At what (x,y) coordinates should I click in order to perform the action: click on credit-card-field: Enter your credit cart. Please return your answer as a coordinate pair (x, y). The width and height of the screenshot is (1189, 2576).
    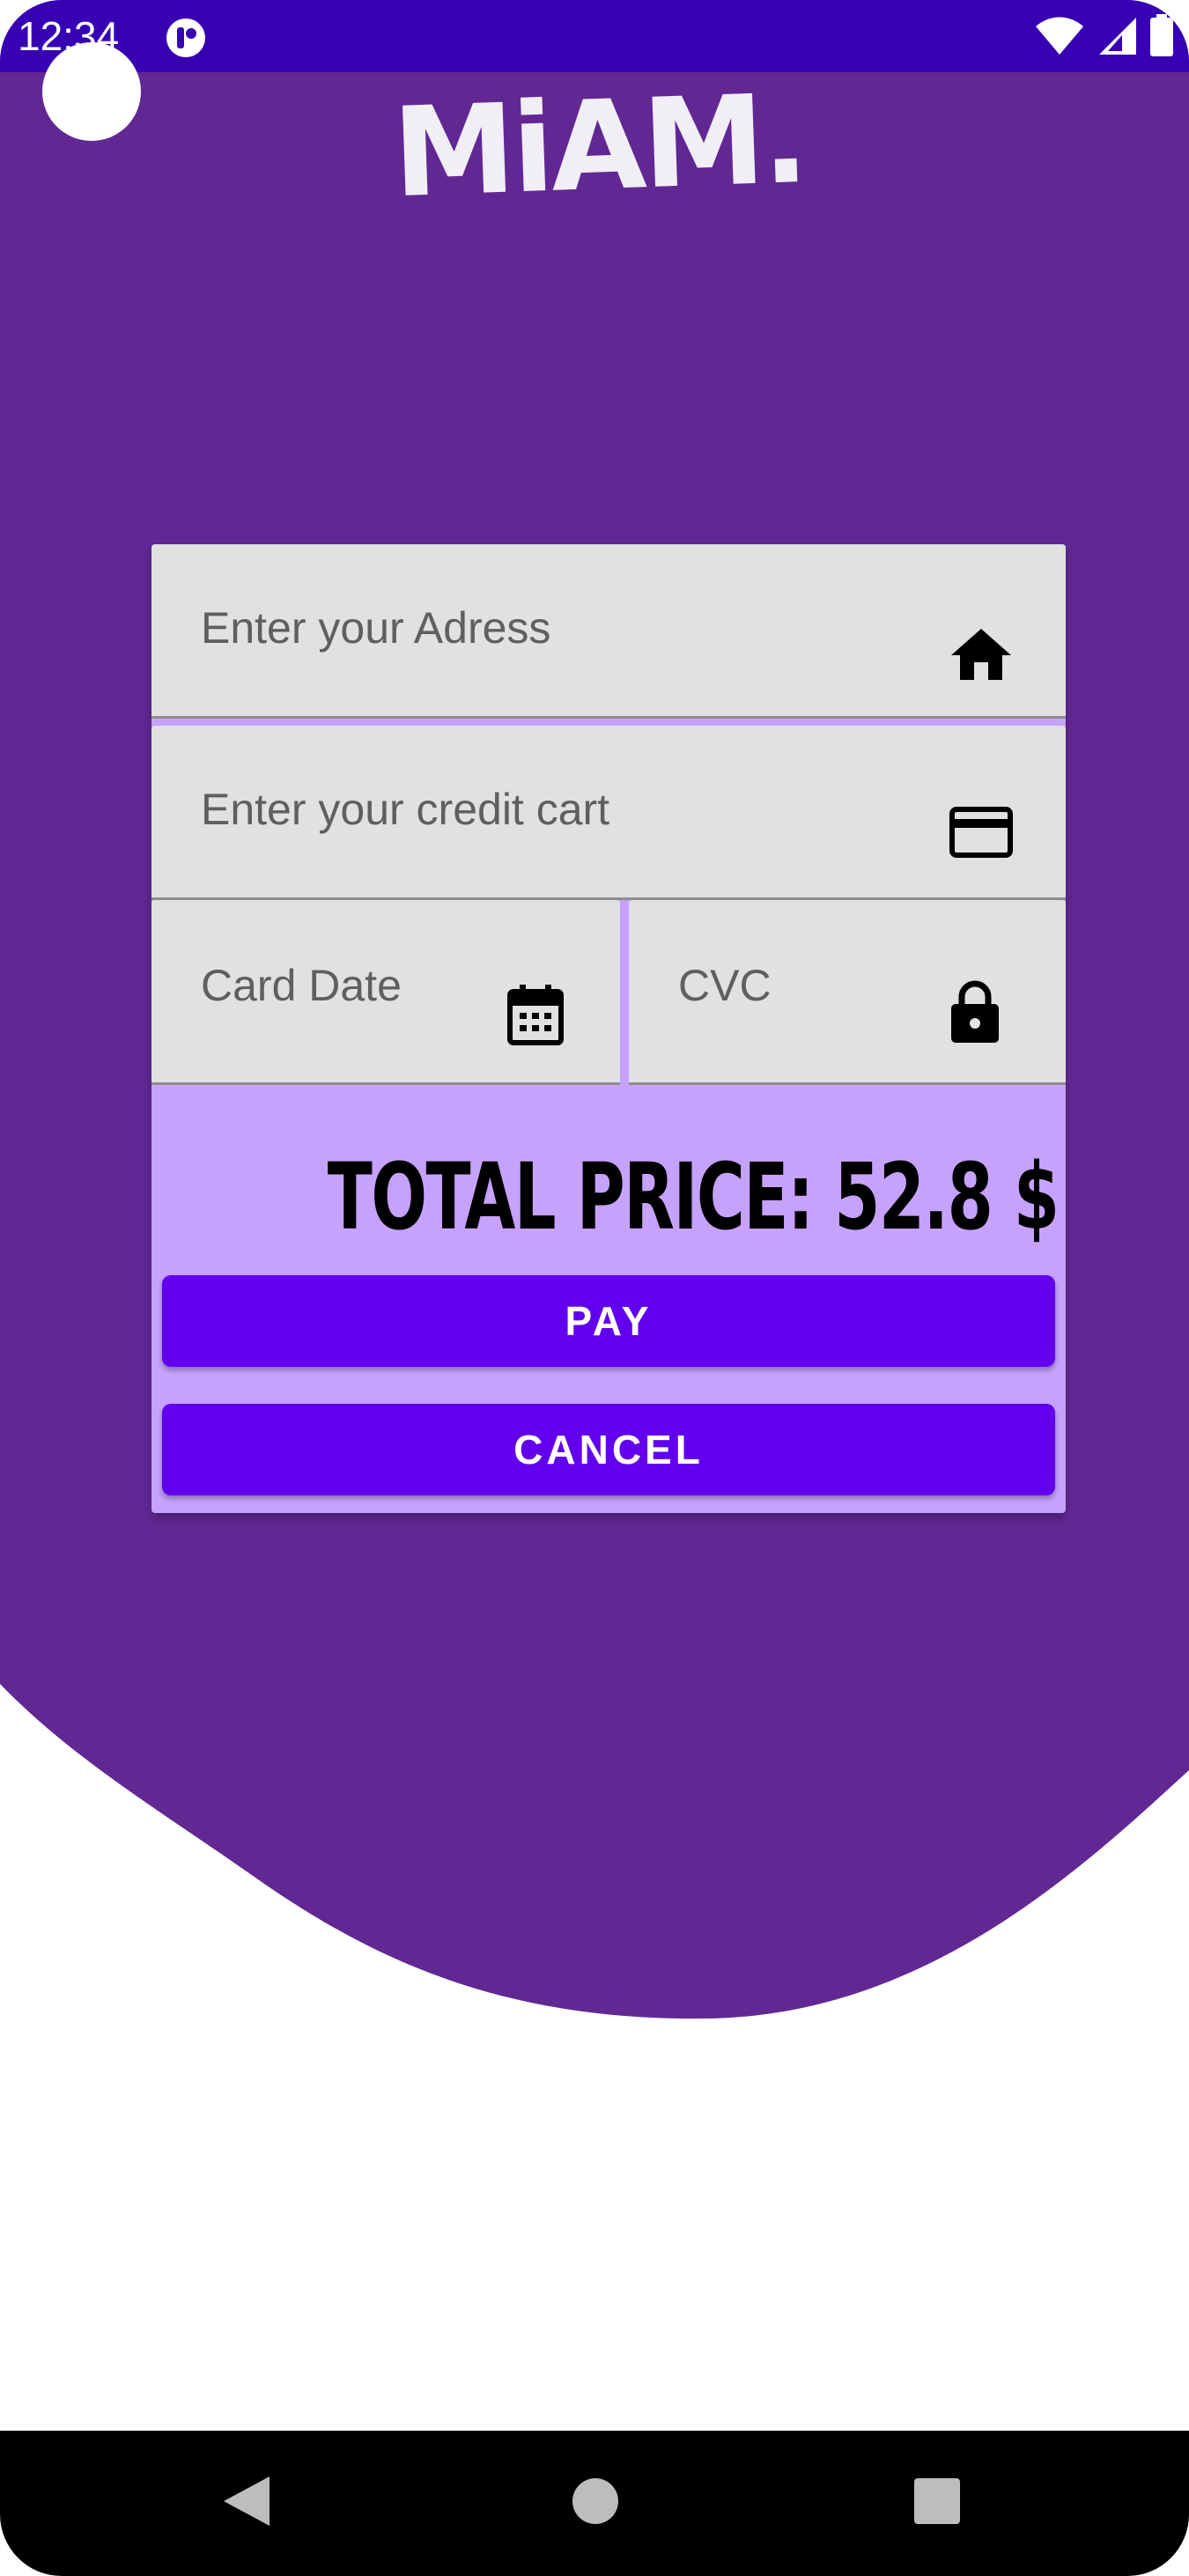
    Looking at the image, I should click on (609, 813).